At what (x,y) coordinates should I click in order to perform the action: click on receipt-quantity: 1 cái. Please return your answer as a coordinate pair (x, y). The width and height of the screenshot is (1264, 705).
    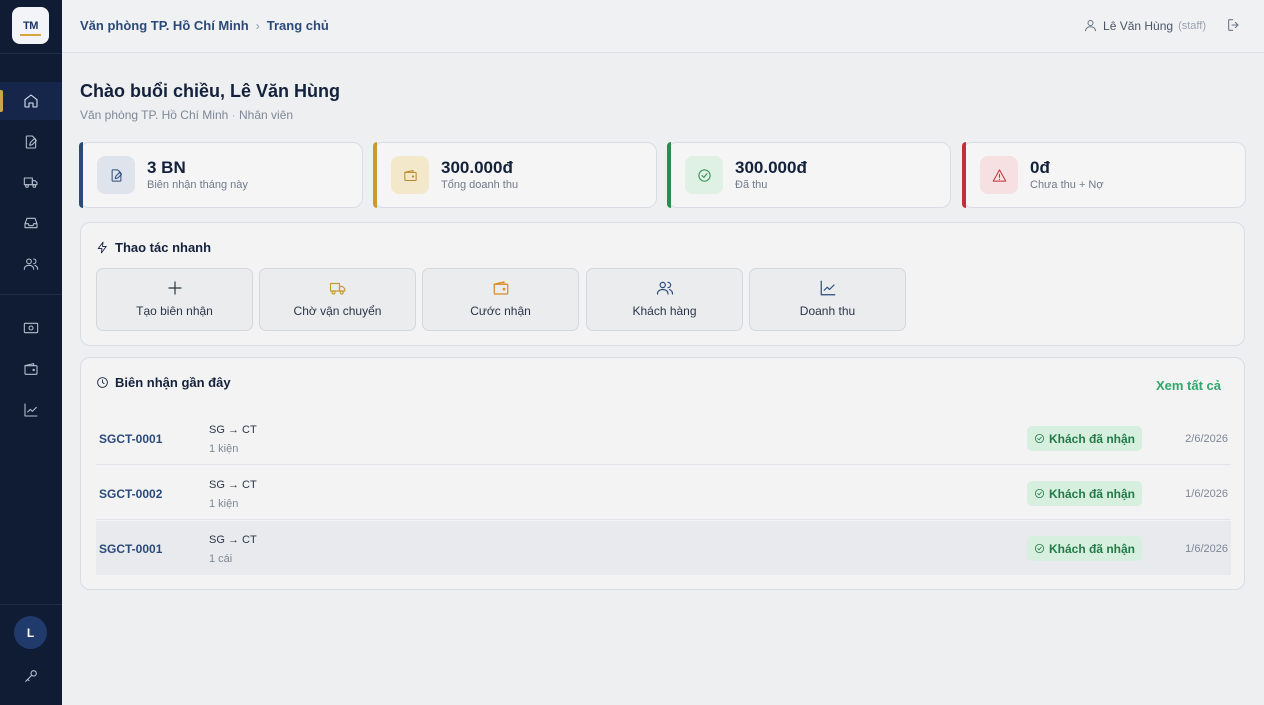
    Looking at the image, I should click on (221, 559).